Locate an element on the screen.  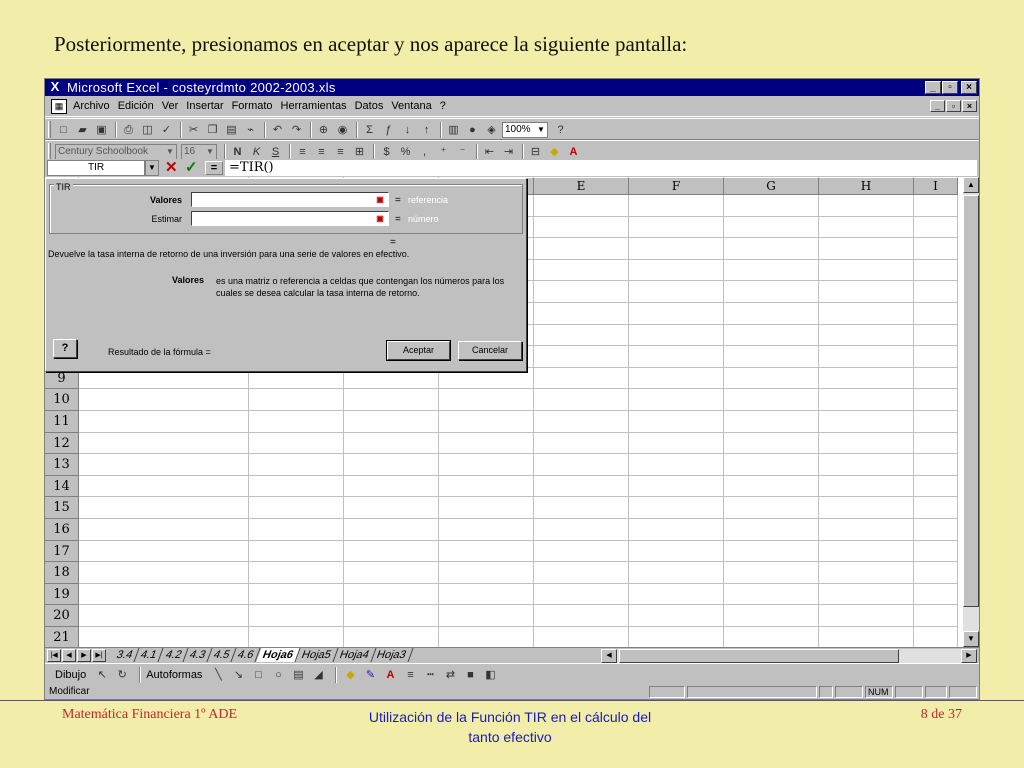
row-header: 21 is located at coordinates (62, 636).